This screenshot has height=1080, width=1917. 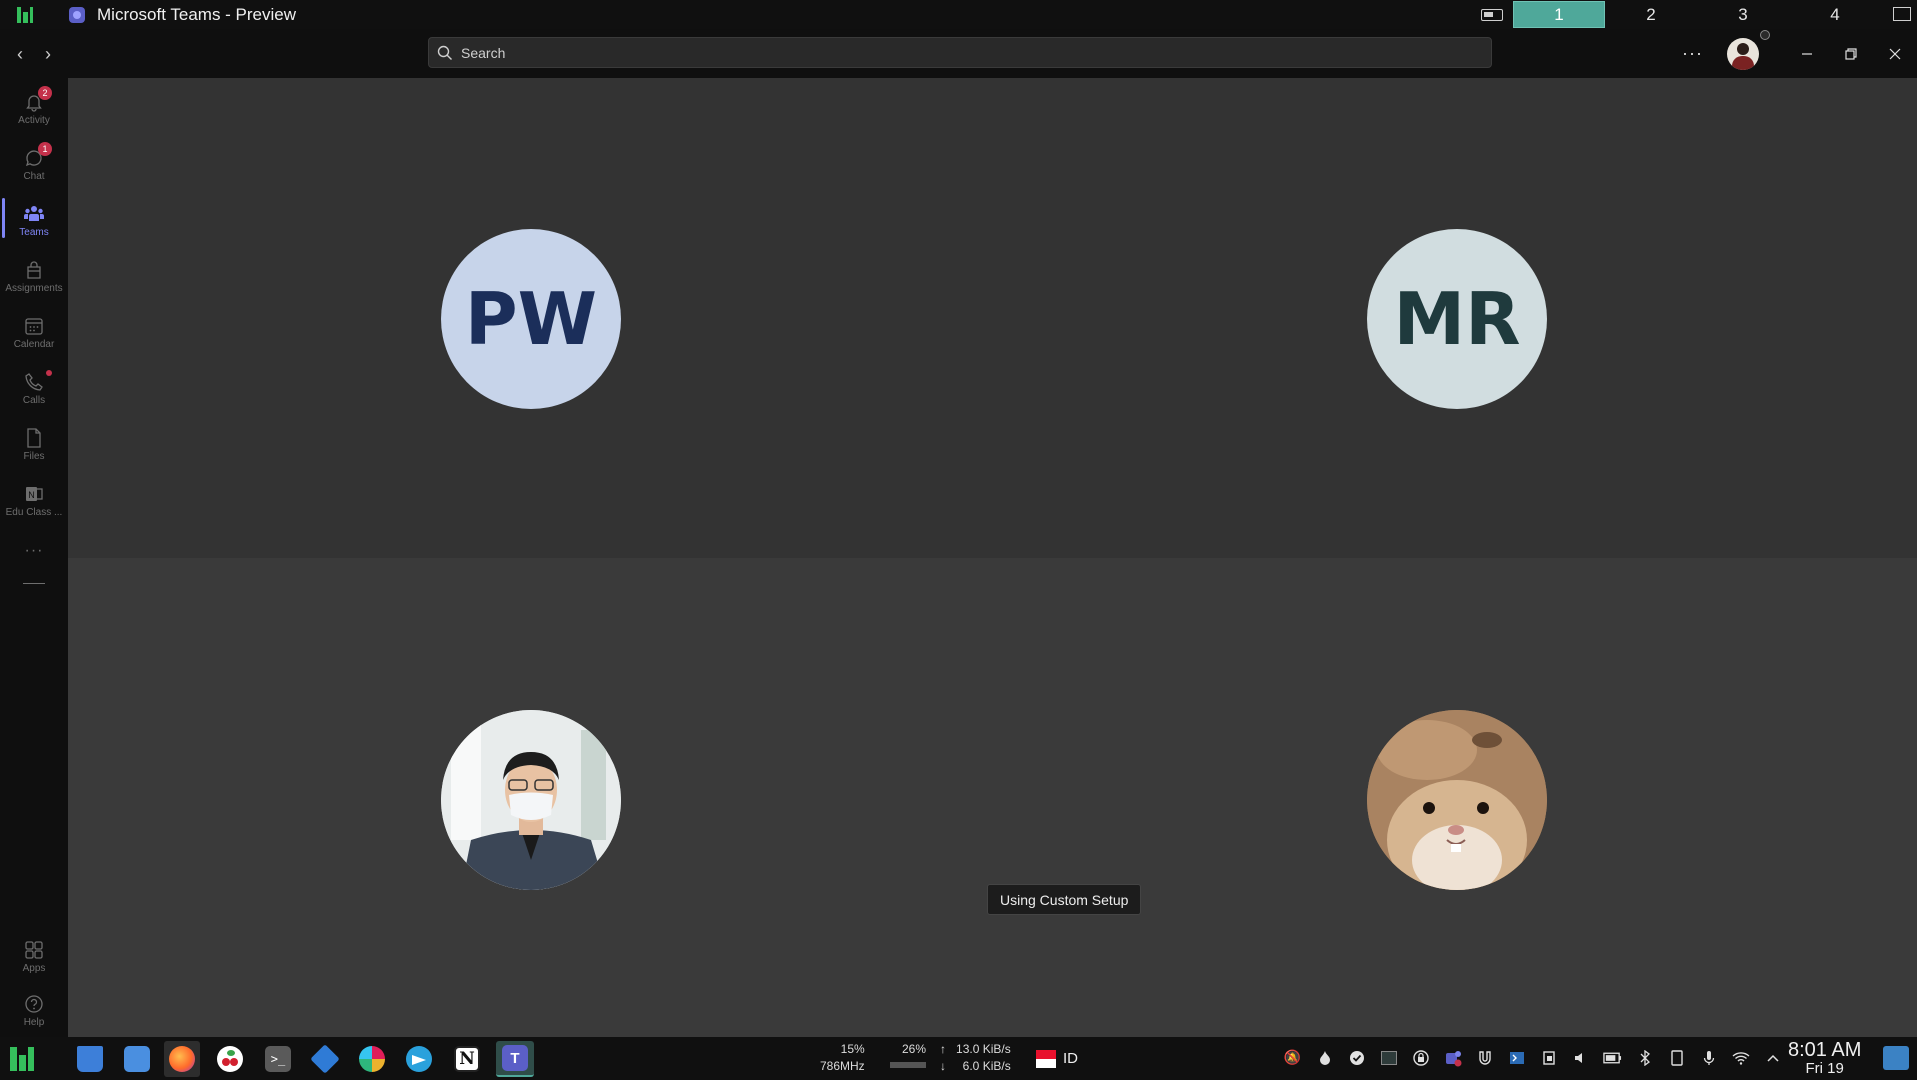 What do you see at coordinates (20, 54) in the screenshot?
I see `back-arrow-icon: ‹` at bounding box center [20, 54].